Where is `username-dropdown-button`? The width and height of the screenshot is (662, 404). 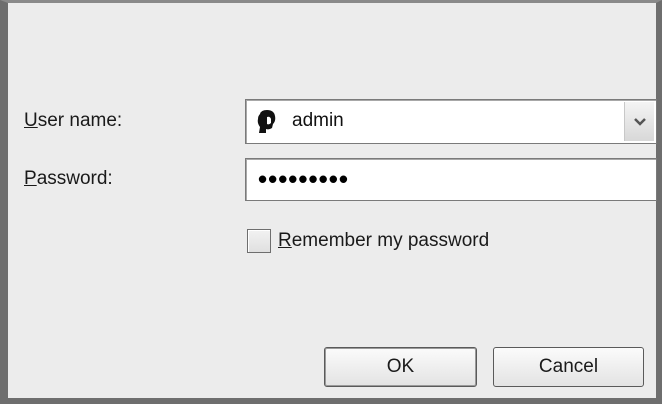 username-dropdown-button is located at coordinates (639, 121).